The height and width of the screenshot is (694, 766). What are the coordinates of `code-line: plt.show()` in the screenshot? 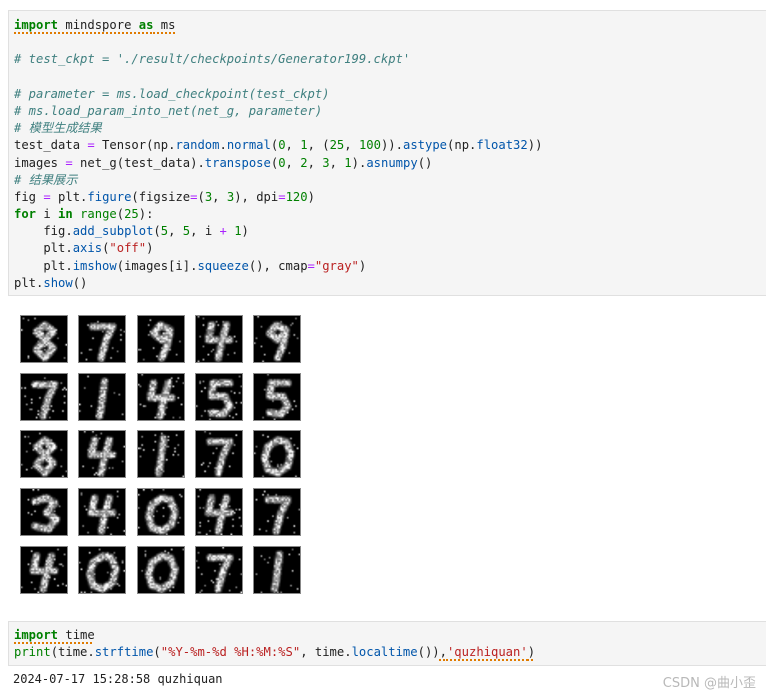 It's located at (387, 283).